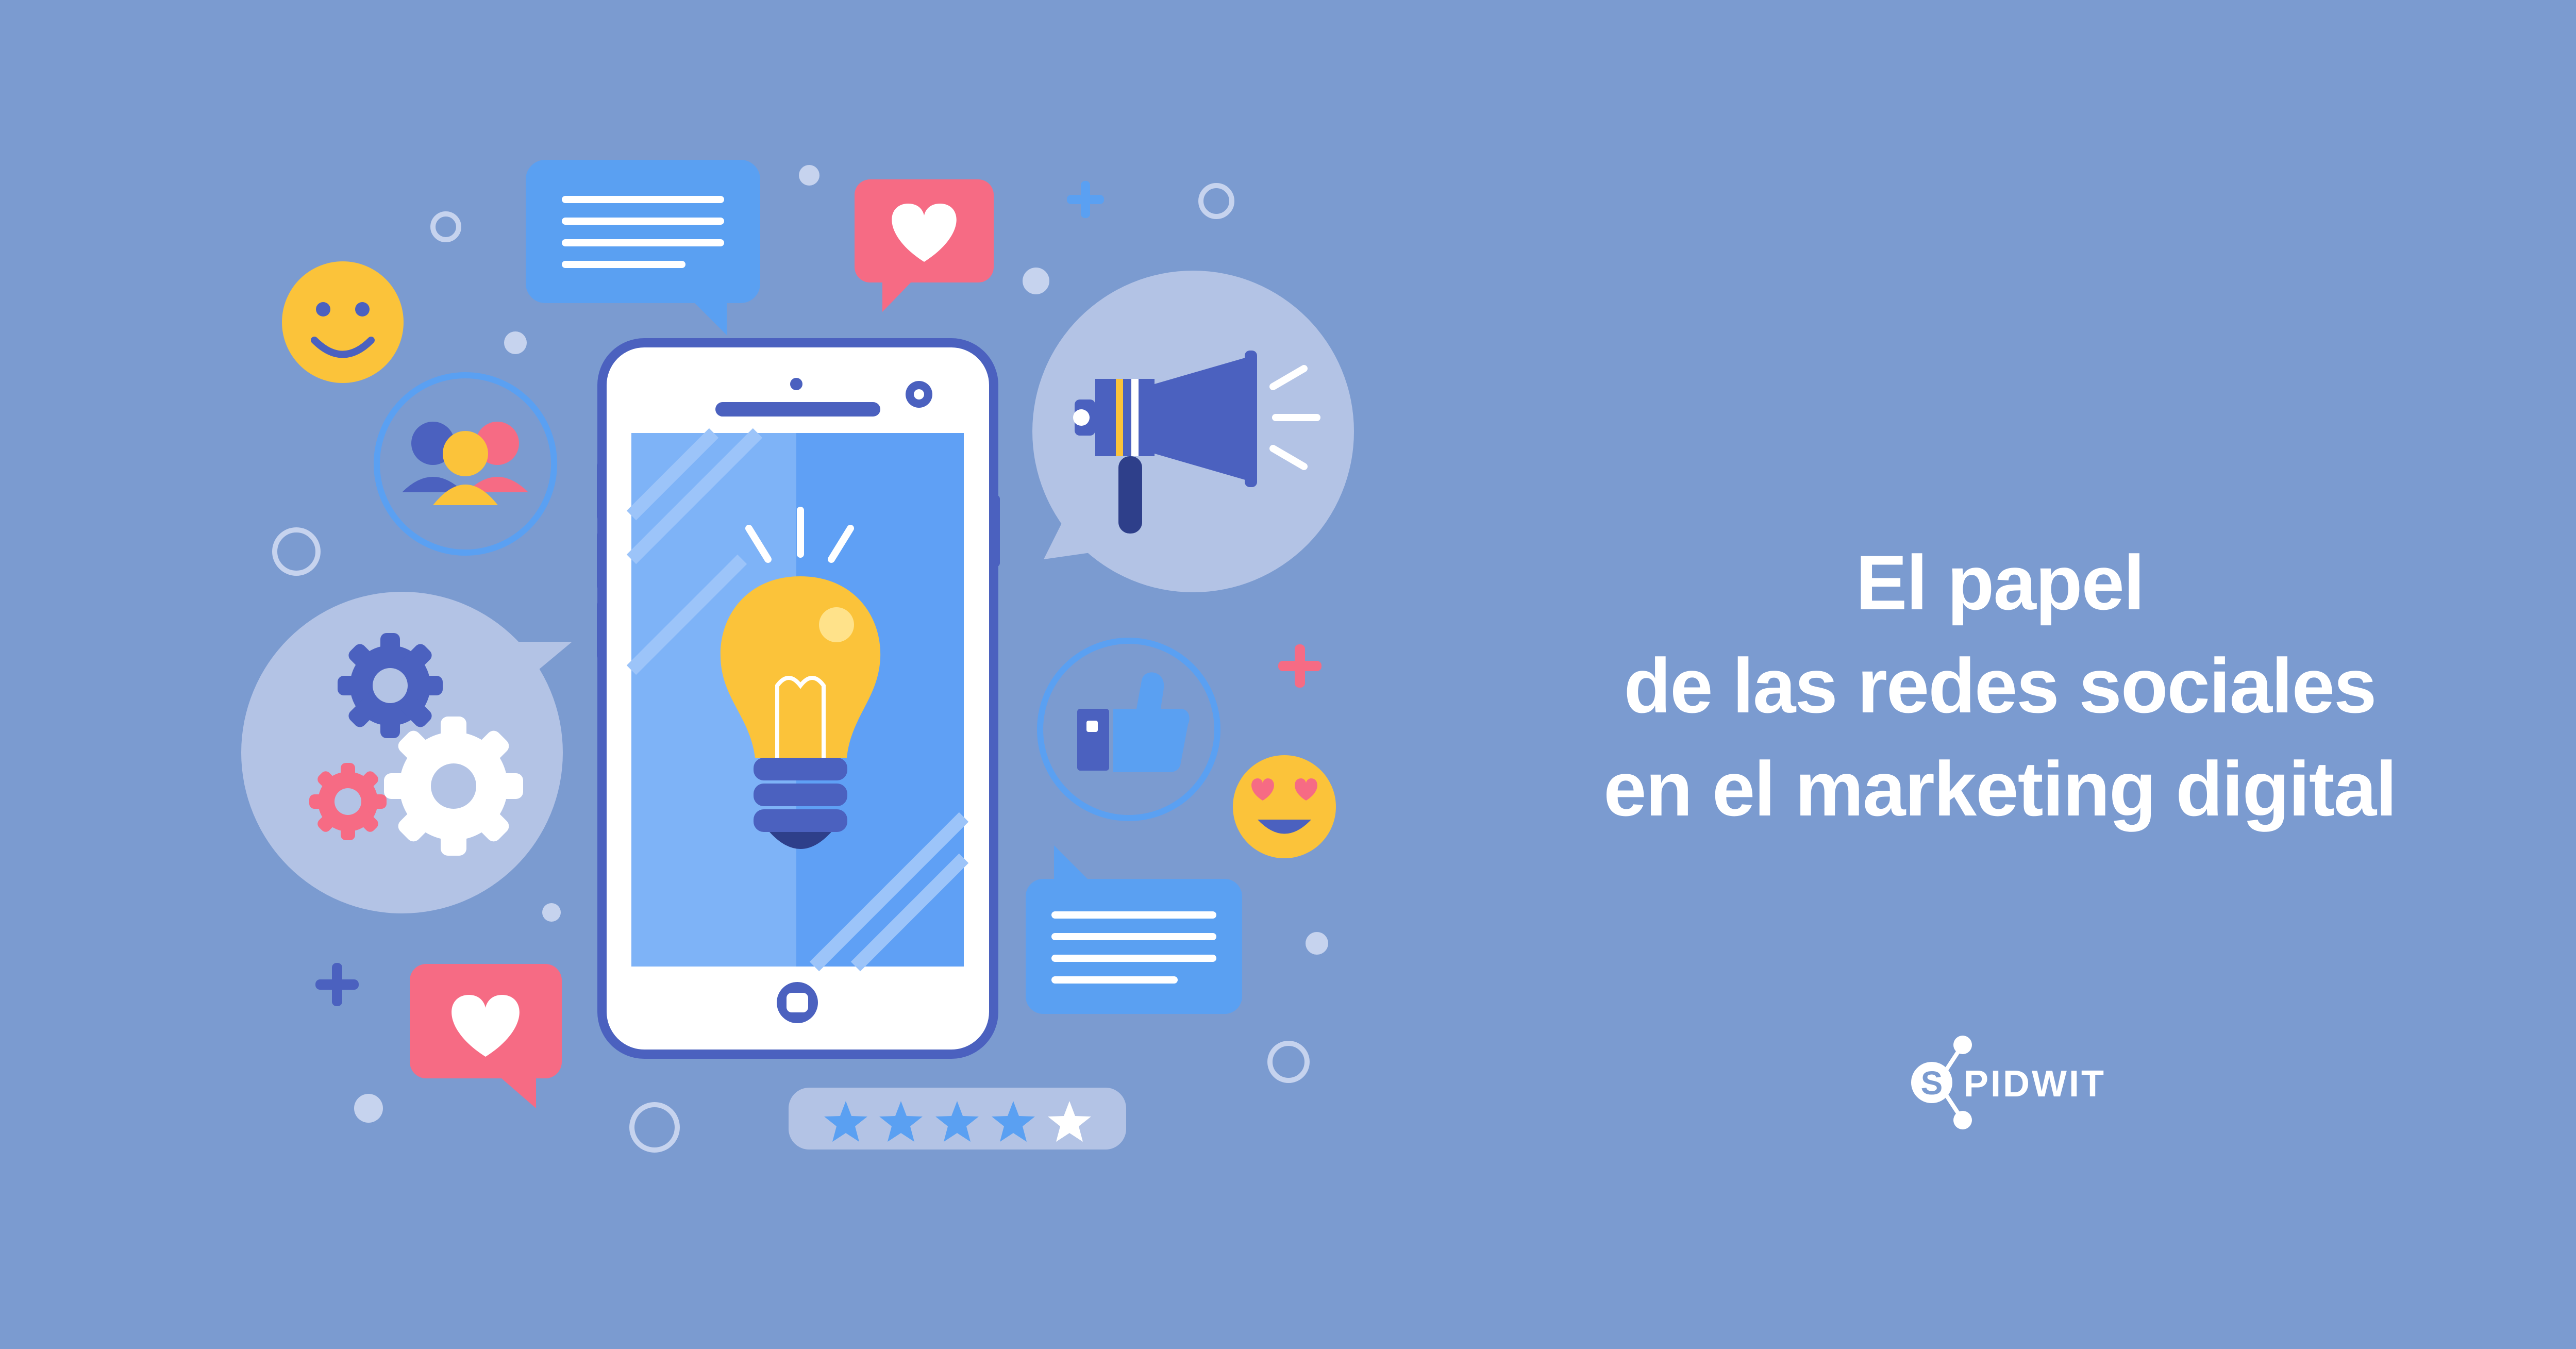  I want to click on logo-icon: S, so click(1941, 1082).